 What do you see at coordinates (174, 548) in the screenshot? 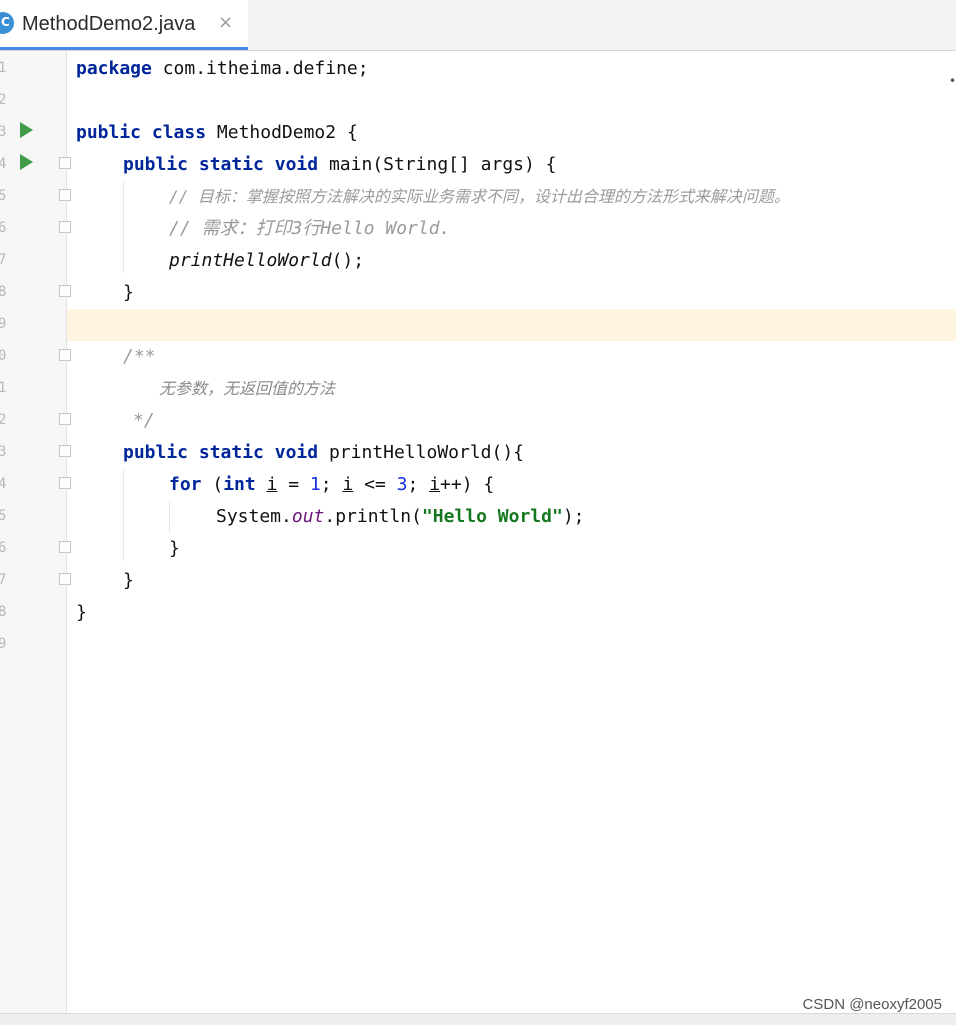
I see `code-line-16: }` at bounding box center [174, 548].